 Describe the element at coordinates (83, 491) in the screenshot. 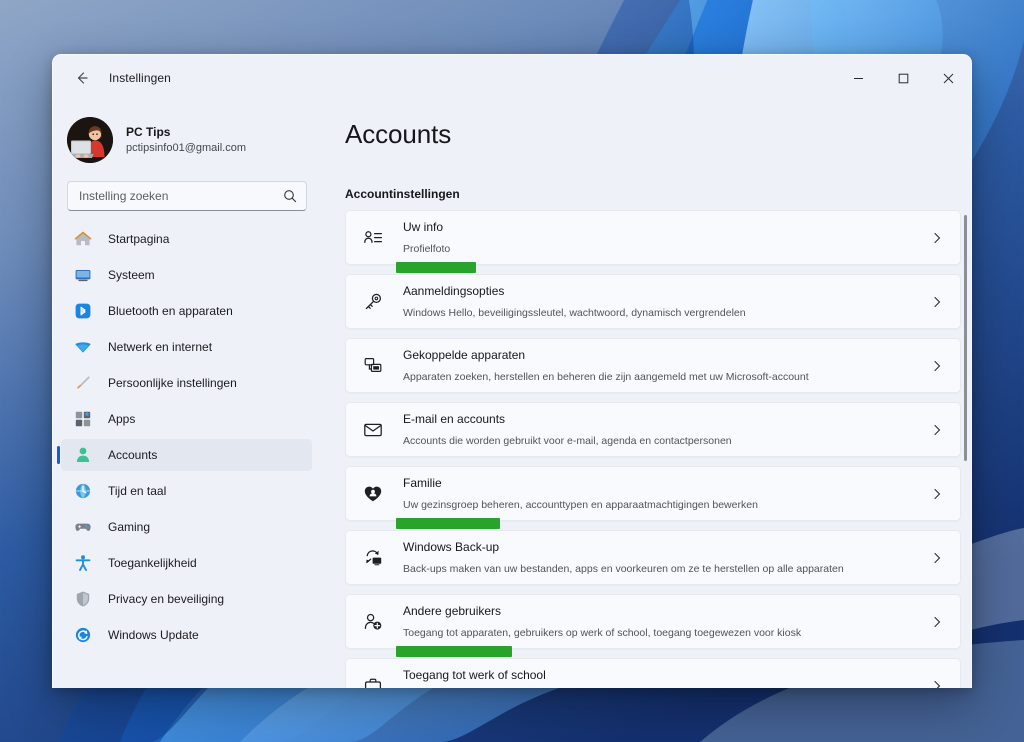

I see `clock-globe-icon` at that location.